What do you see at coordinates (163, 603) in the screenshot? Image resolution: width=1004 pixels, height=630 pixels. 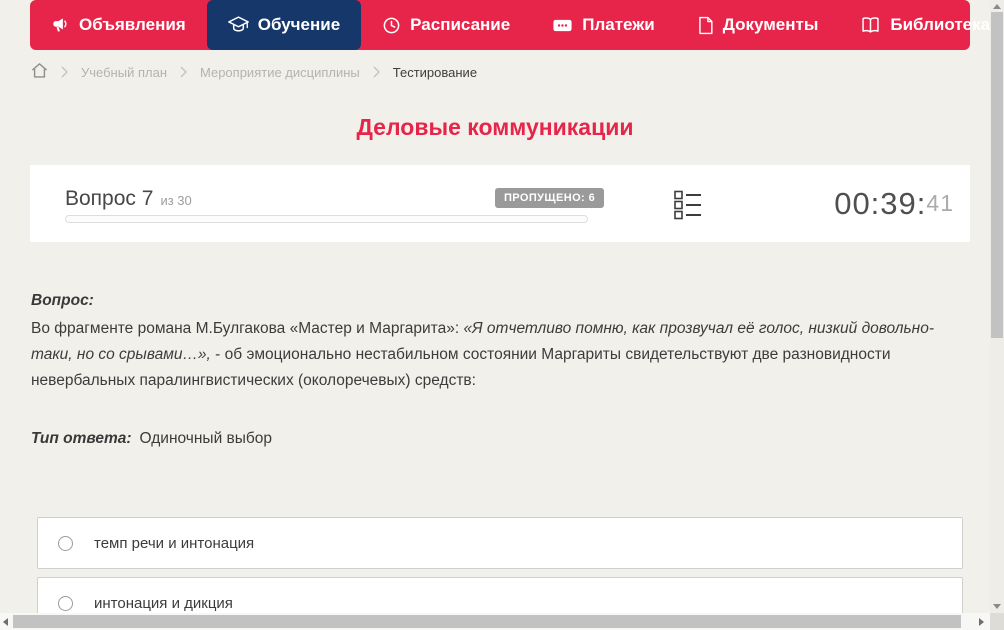 I see `answer-option-label: интонация и дикция` at bounding box center [163, 603].